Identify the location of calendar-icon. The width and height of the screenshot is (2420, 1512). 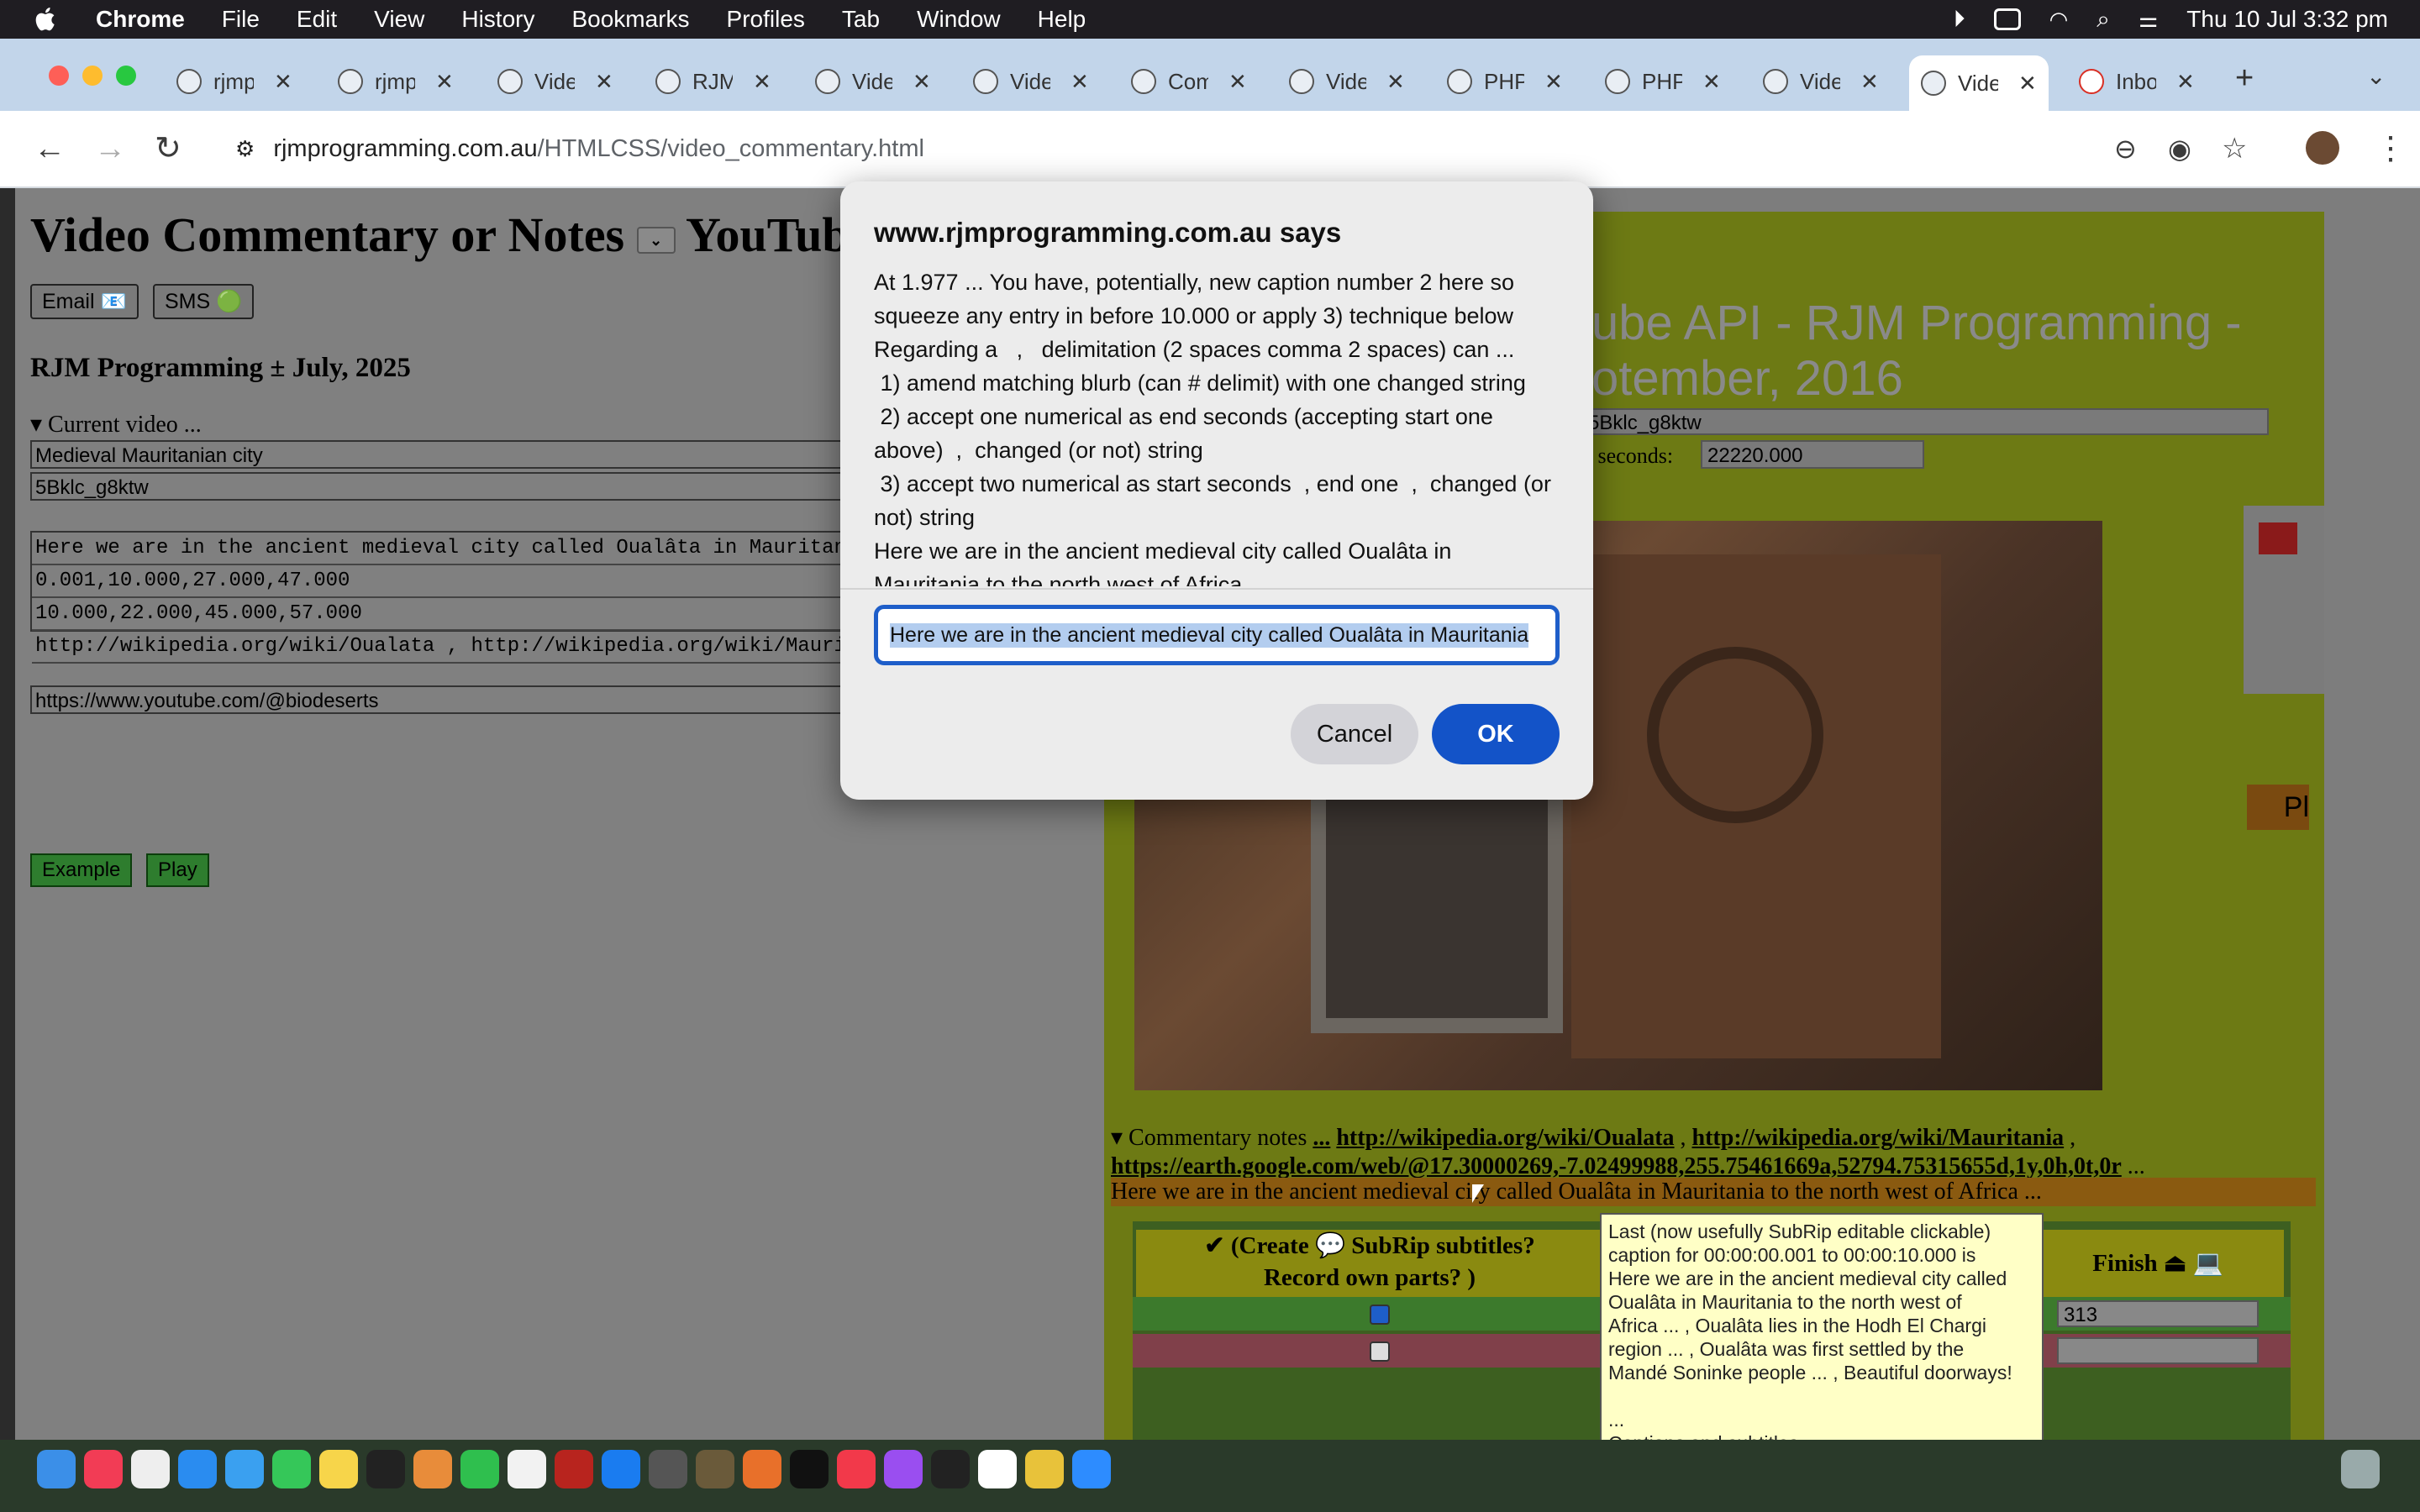
(997, 1469).